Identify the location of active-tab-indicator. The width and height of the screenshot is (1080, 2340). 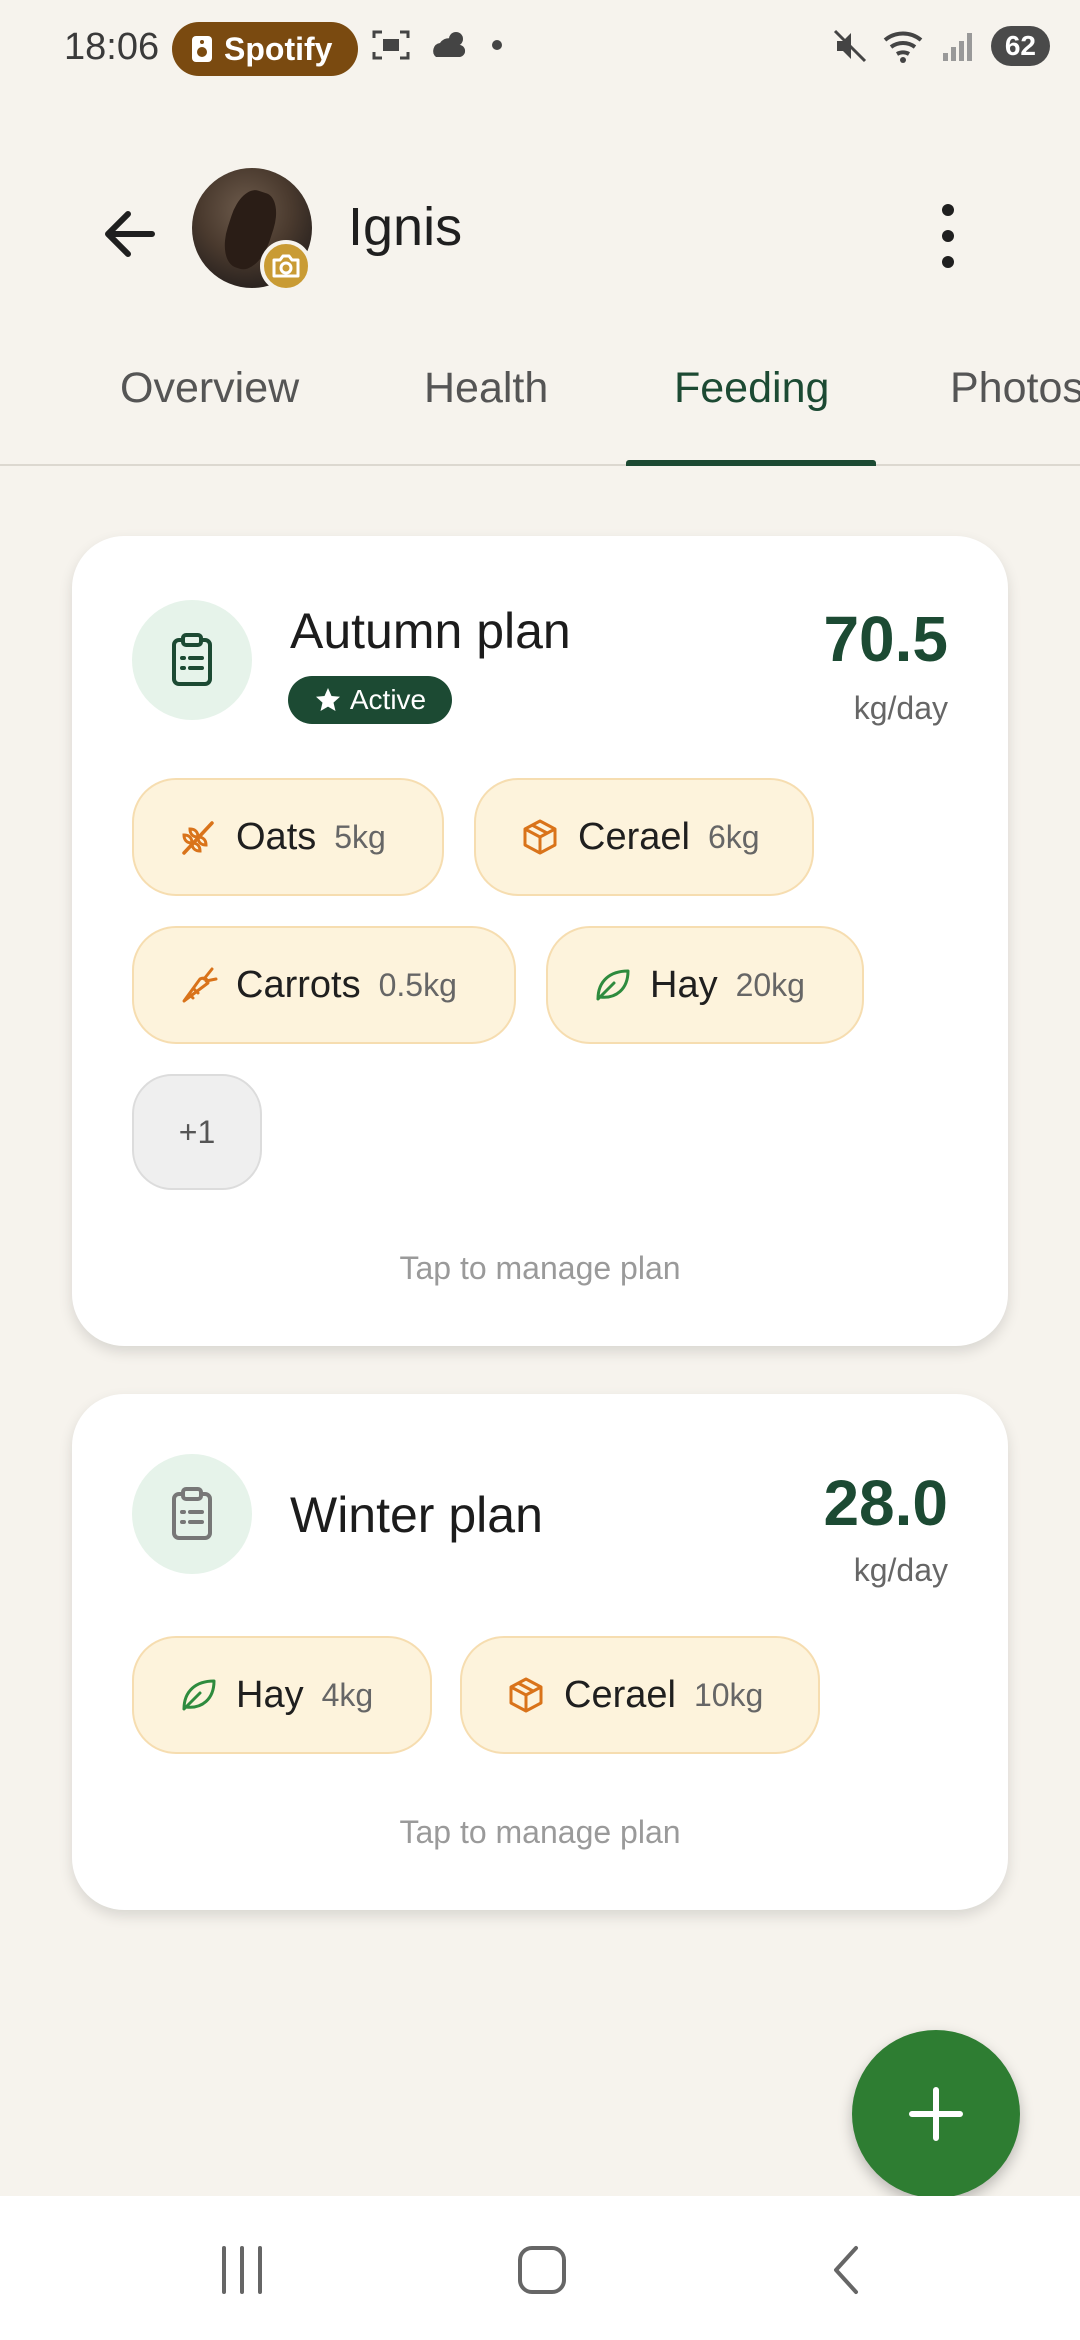
(751, 463).